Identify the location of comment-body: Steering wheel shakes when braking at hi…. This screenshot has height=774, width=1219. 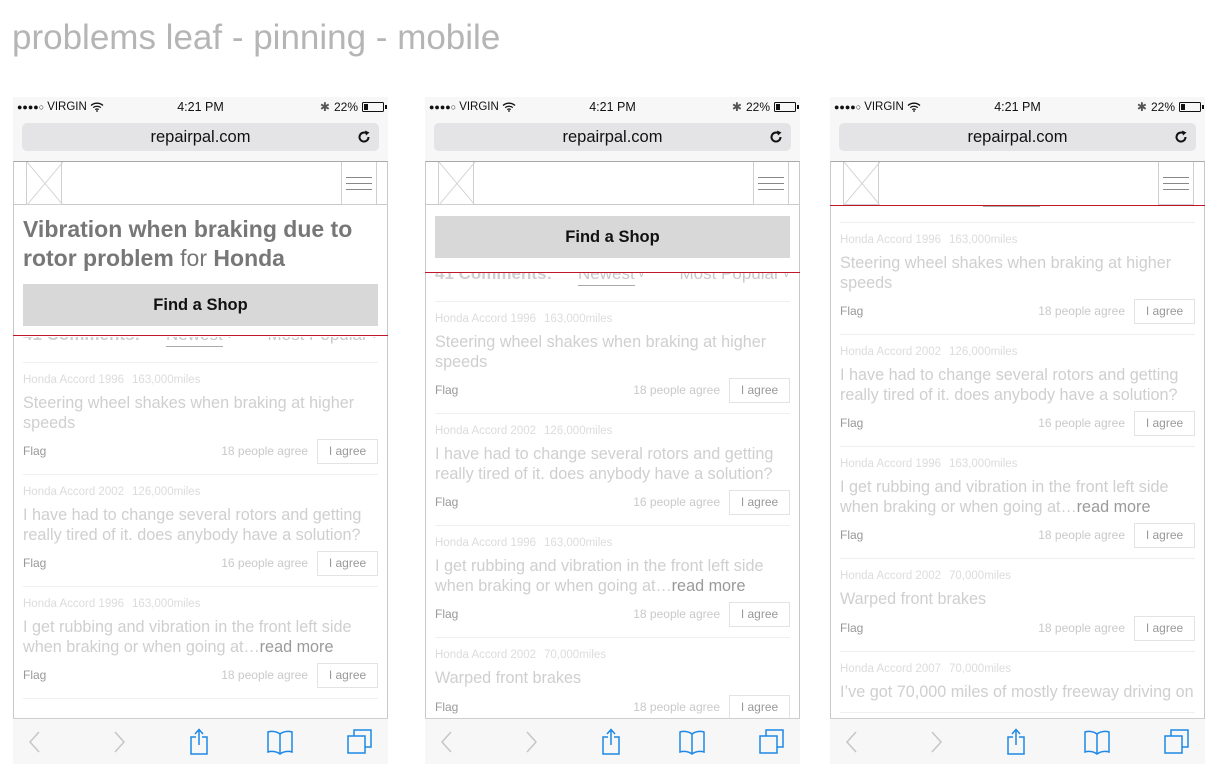
(189, 413).